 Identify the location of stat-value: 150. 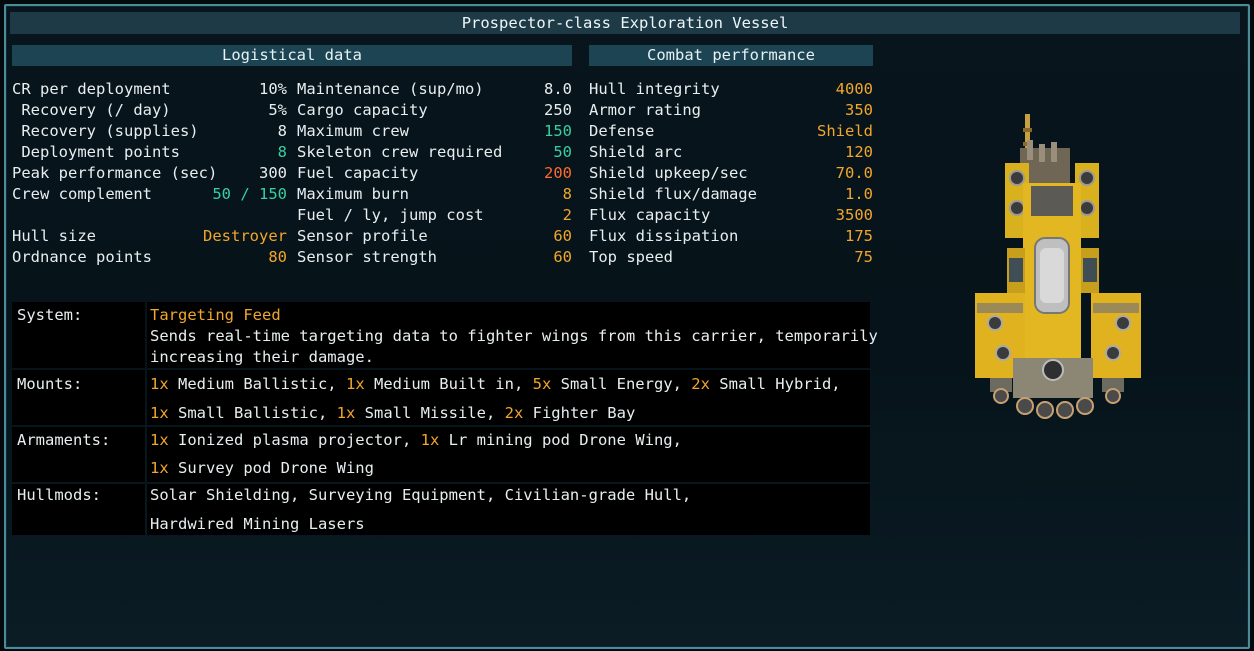
(558, 131).